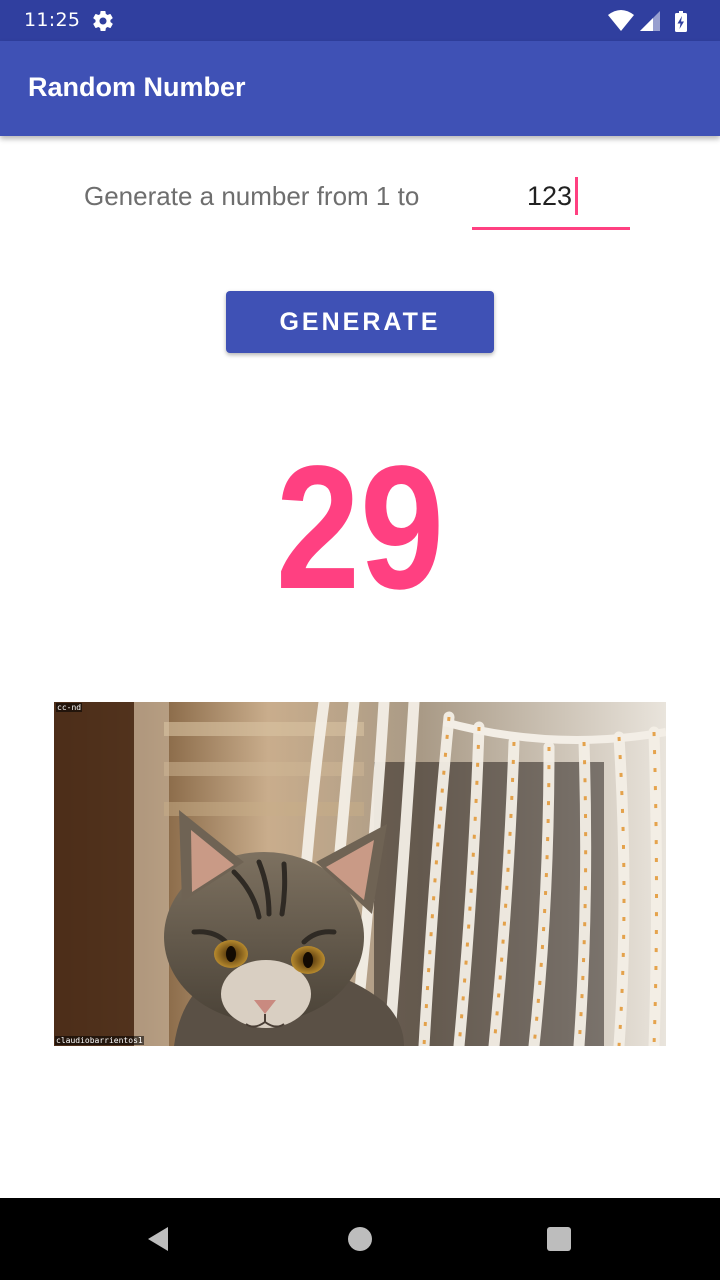 The image size is (720, 1280). What do you see at coordinates (360, 20) in the screenshot?
I see `status-bar: 11:25` at bounding box center [360, 20].